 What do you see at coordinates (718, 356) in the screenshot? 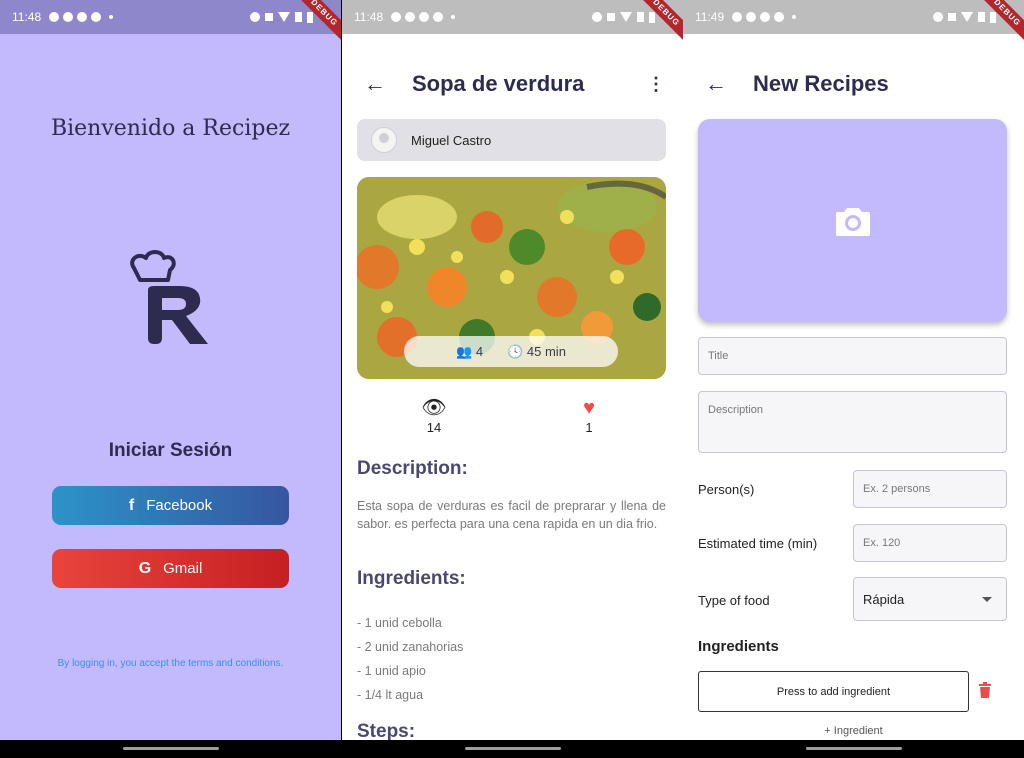
I see `title-placeholder: Title` at bounding box center [718, 356].